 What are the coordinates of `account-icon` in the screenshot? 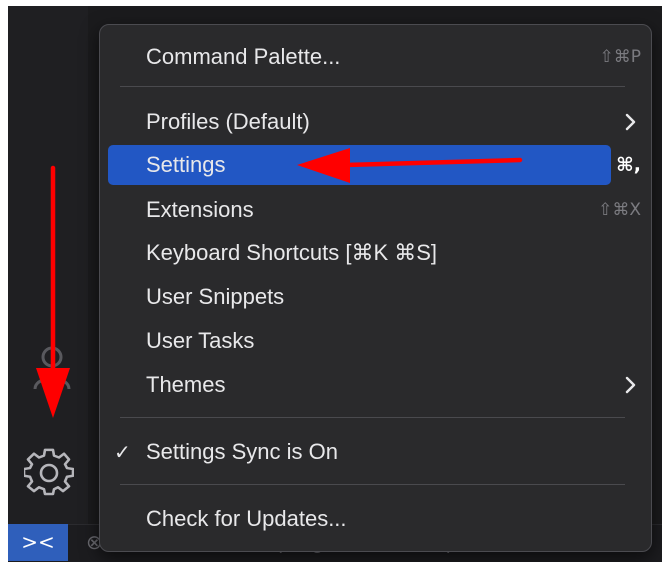 It's located at (52, 367).